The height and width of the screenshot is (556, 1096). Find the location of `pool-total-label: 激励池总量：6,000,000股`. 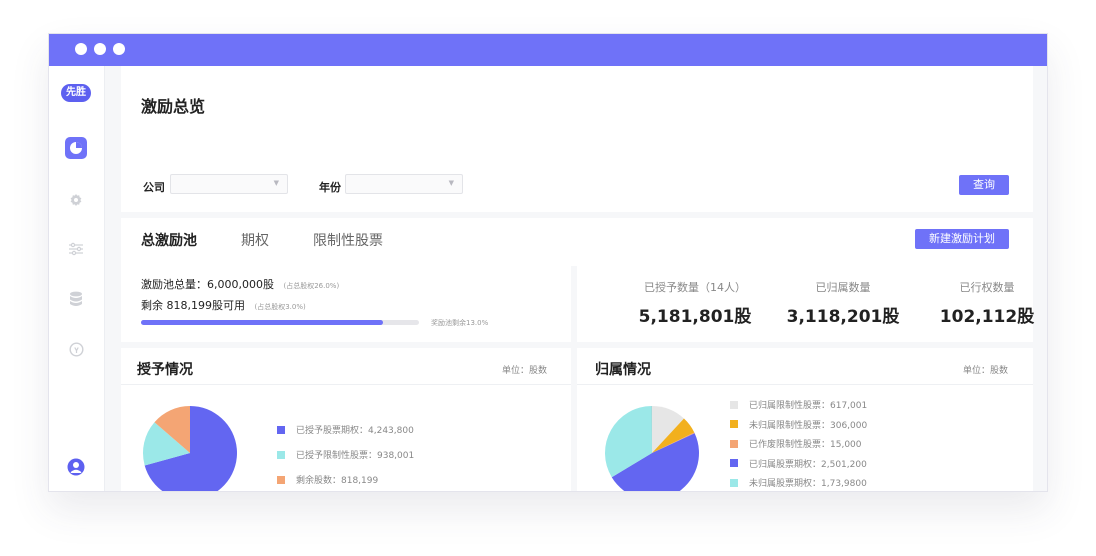

pool-total-label: 激励池总量：6,000,000股 is located at coordinates (207, 284).